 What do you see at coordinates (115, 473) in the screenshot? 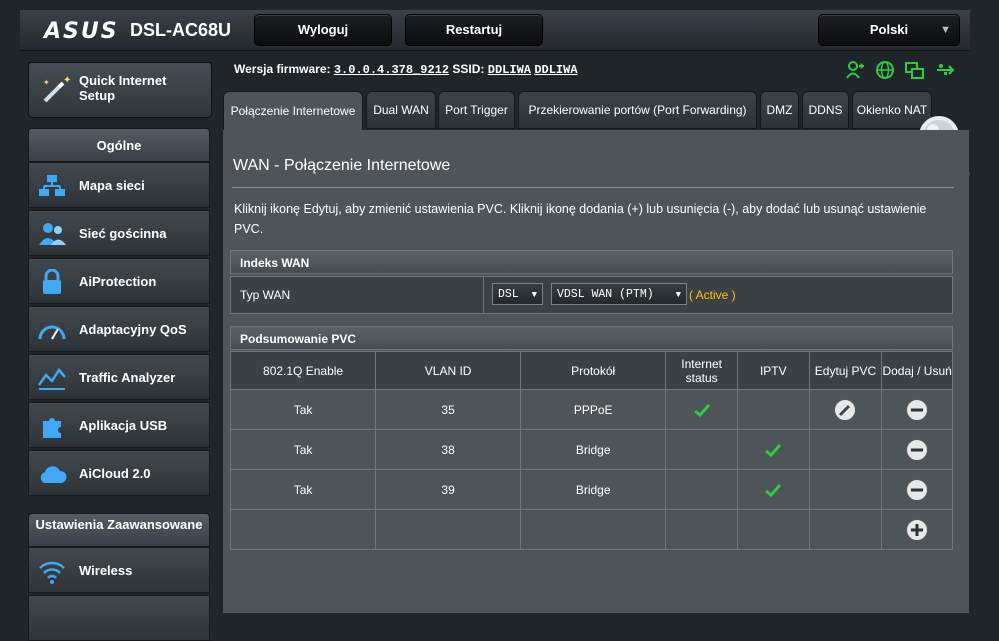
I see `sidebar-item-label: AiCloud 2.0` at bounding box center [115, 473].